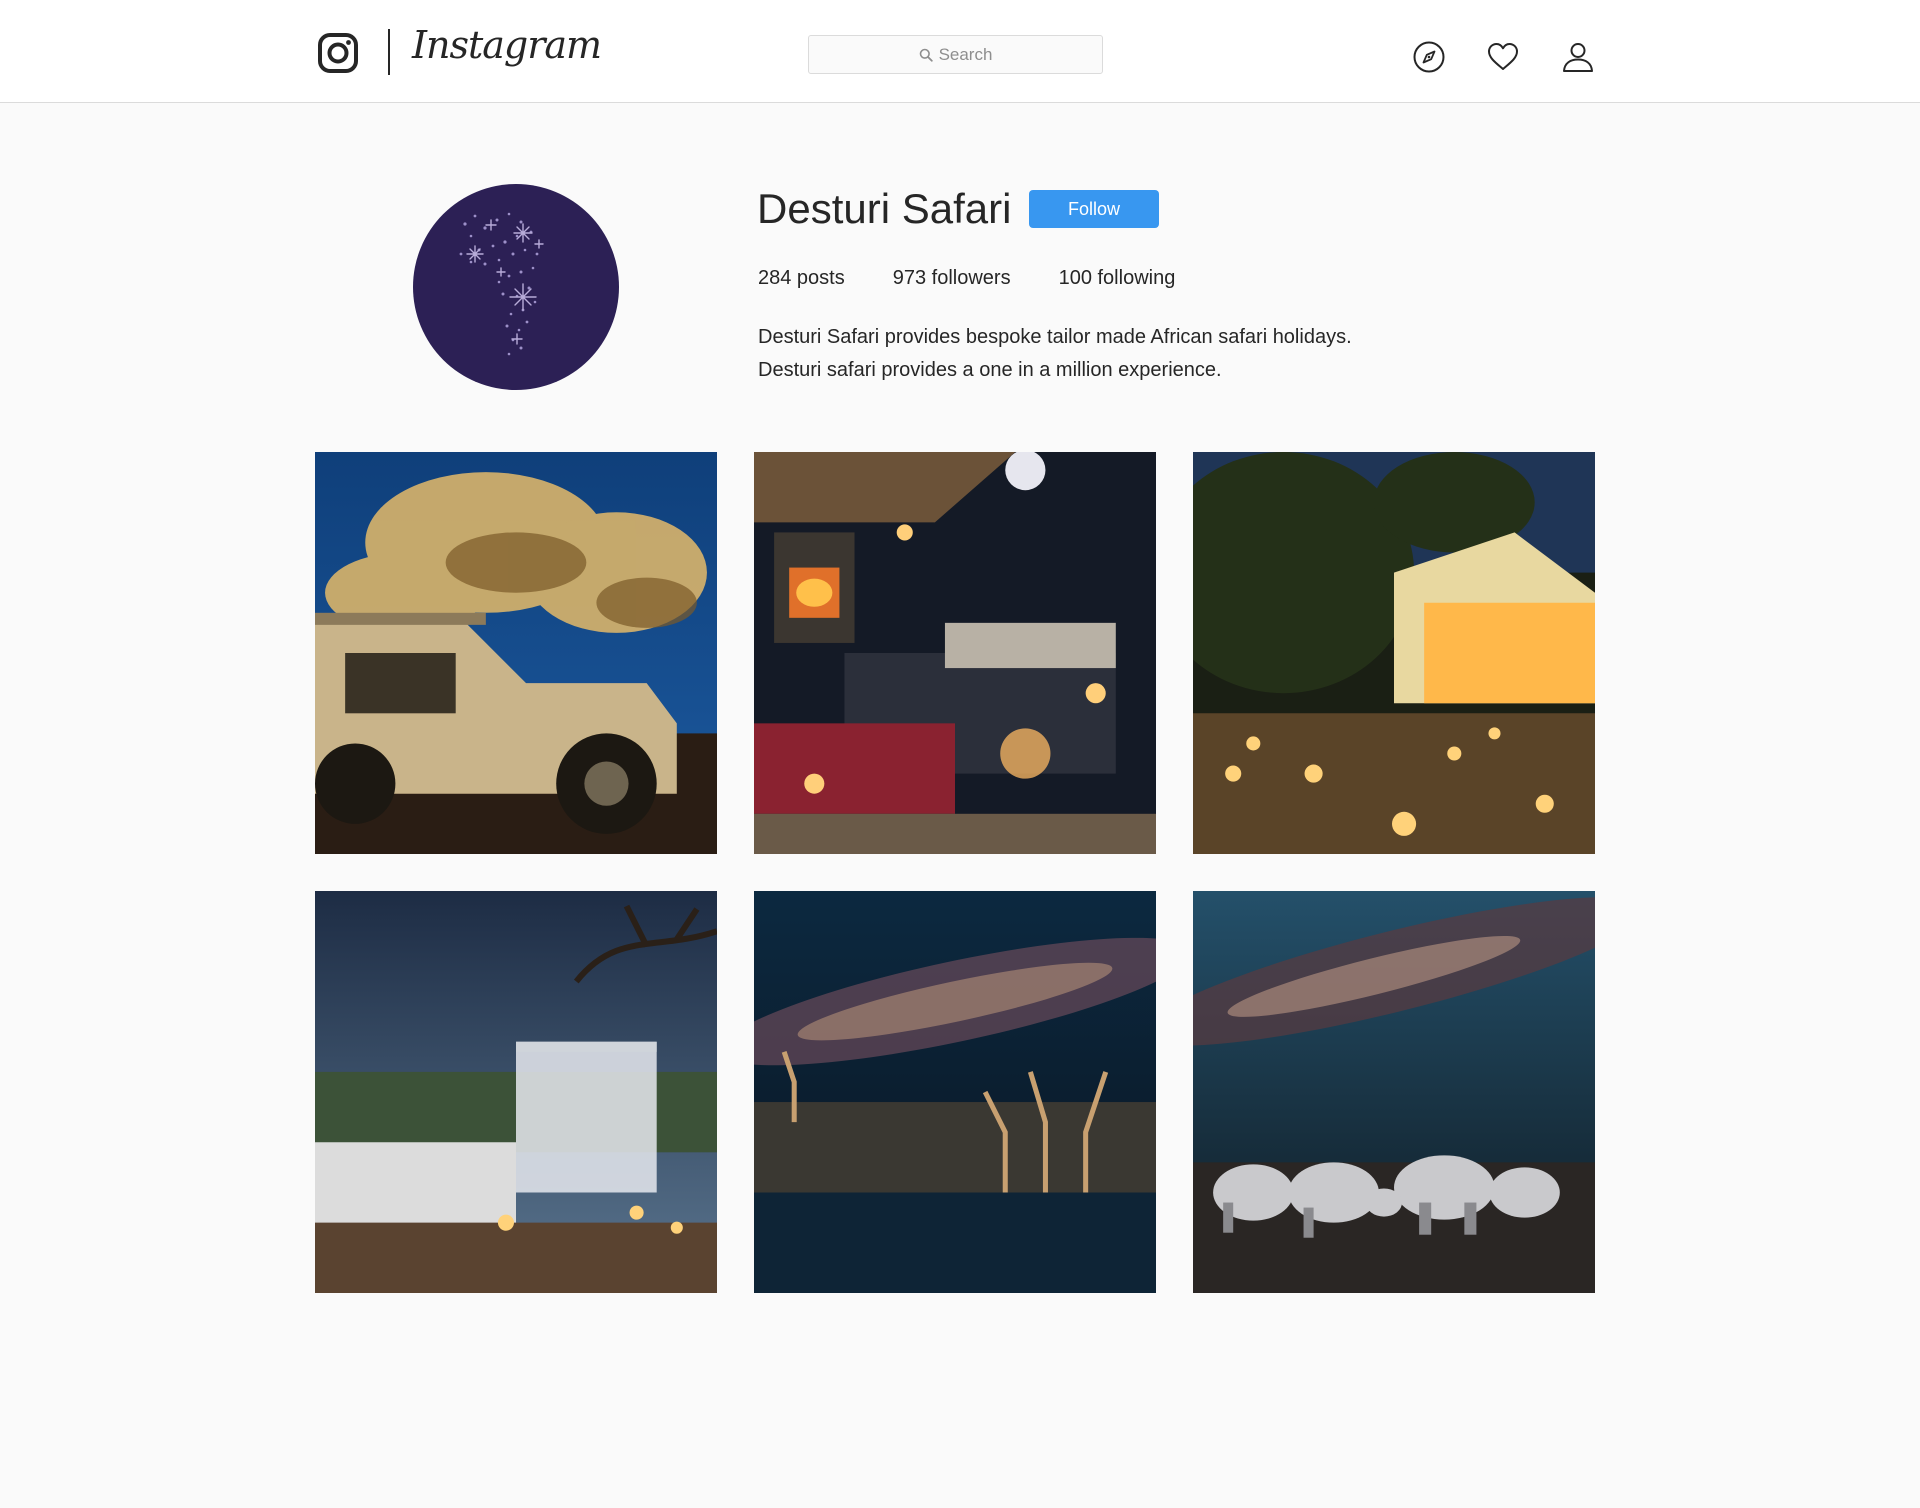 Image resolution: width=1920 pixels, height=1508 pixels. I want to click on starry-africa-logo, so click(501, 284).